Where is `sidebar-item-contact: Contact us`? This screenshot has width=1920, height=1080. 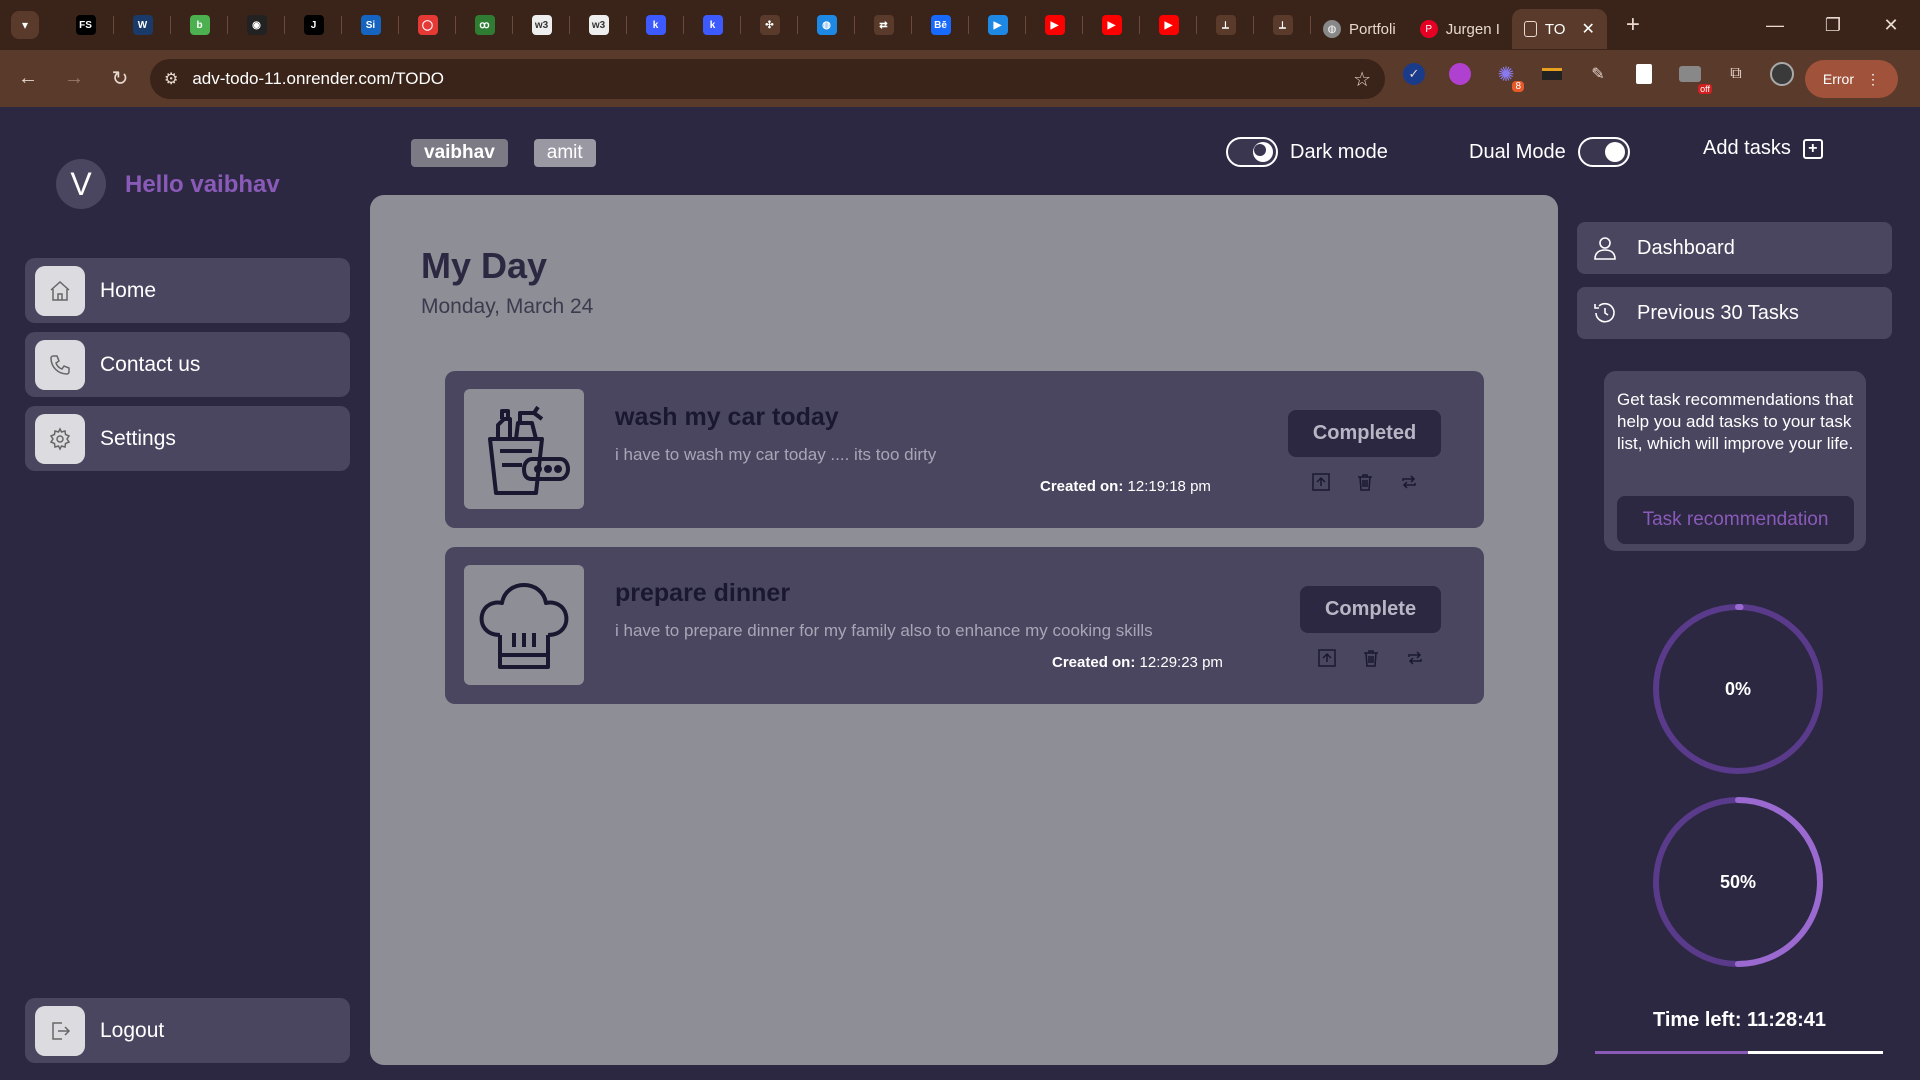 sidebar-item-contact: Contact us is located at coordinates (187, 364).